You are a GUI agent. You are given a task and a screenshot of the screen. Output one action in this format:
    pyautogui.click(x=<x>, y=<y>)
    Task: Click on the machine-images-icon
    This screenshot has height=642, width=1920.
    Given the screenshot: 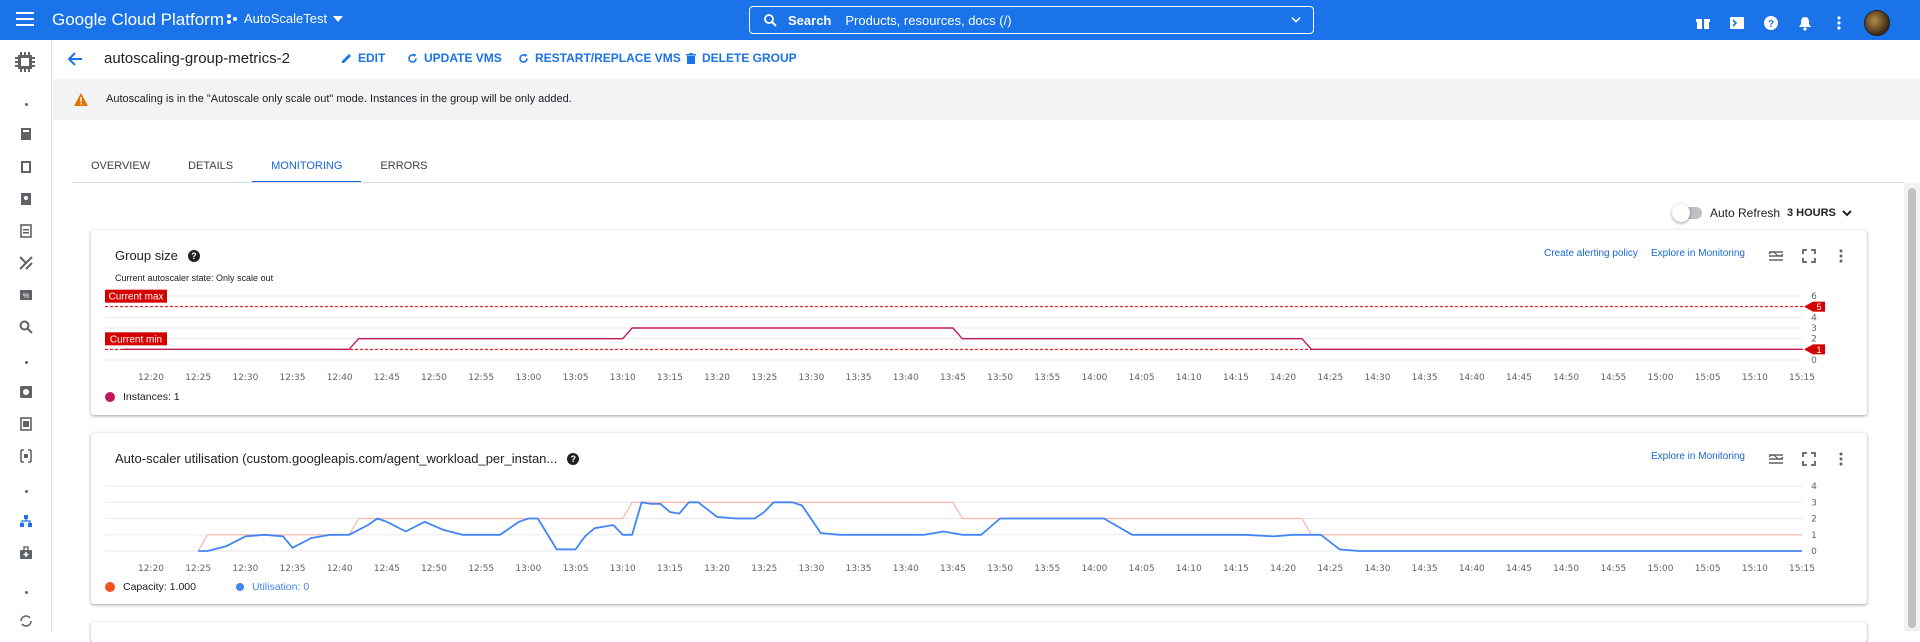 What is the action you would take?
    pyautogui.click(x=26, y=231)
    